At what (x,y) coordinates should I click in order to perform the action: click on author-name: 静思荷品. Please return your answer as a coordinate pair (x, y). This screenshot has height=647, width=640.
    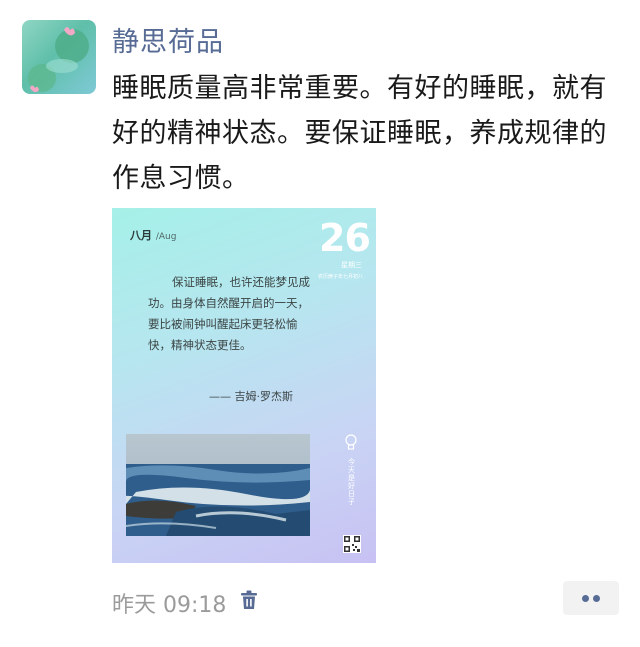
    Looking at the image, I should click on (168, 39).